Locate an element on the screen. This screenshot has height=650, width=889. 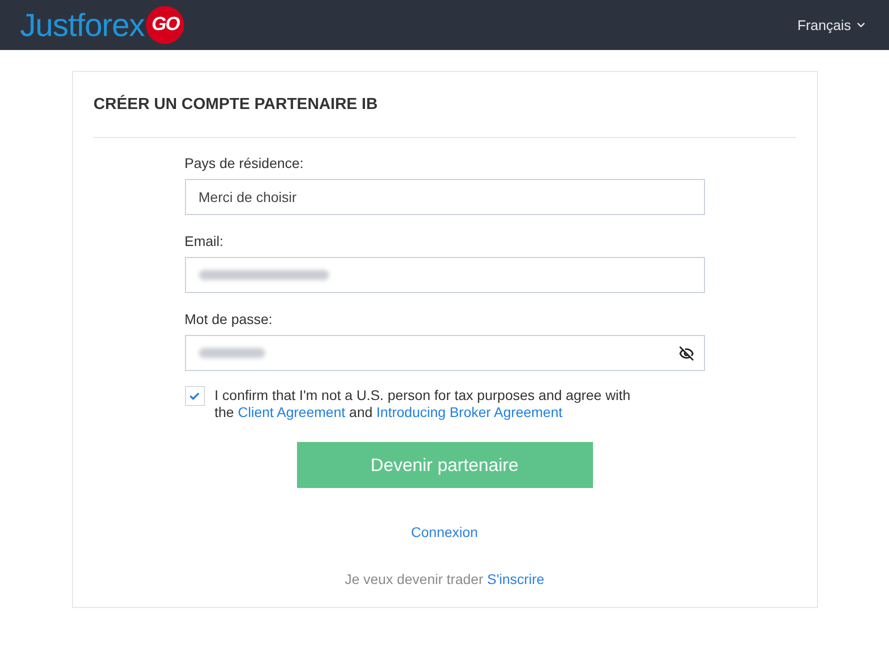
agreement-link: Introducing Broker Agreement is located at coordinates (469, 412).